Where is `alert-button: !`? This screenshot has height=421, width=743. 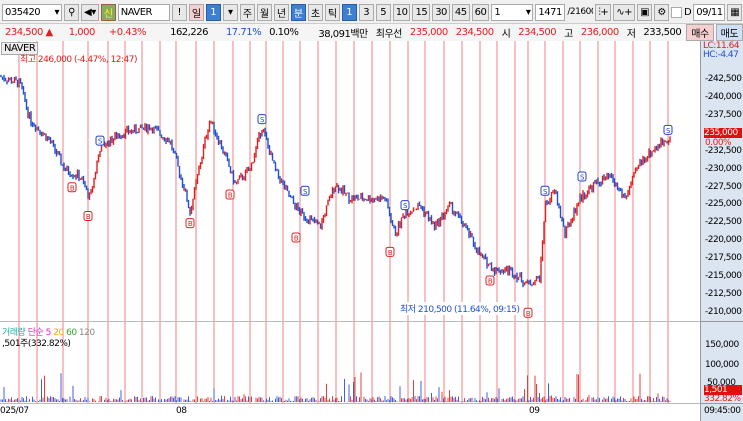
alert-button: ! is located at coordinates (179, 12).